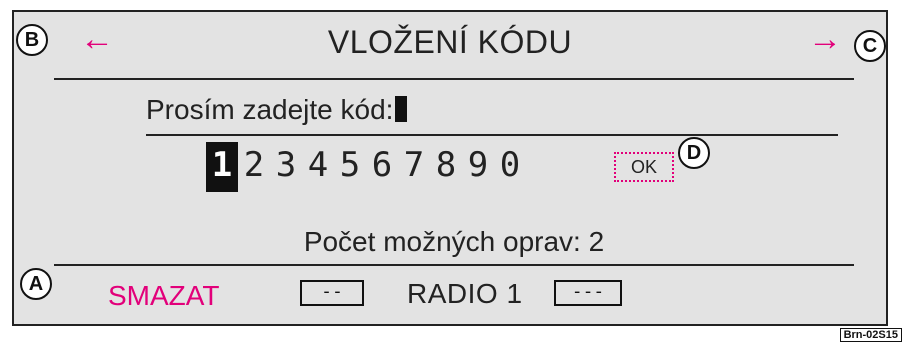 This screenshot has width=904, height=344. What do you see at coordinates (350, 167) in the screenshot?
I see `digit-5: 5` at bounding box center [350, 167].